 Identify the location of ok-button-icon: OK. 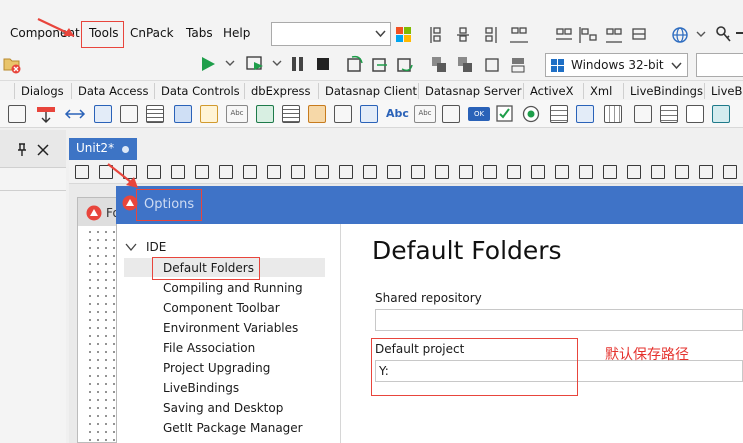
(479, 114).